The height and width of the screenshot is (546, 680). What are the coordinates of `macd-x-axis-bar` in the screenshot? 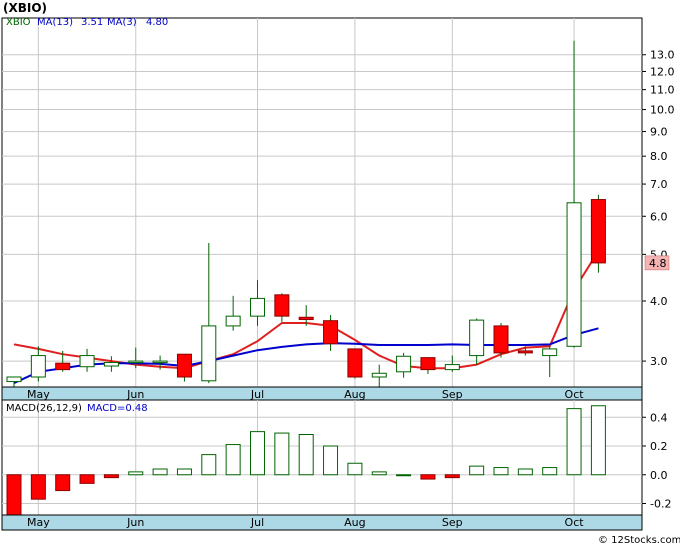 It's located at (322, 522).